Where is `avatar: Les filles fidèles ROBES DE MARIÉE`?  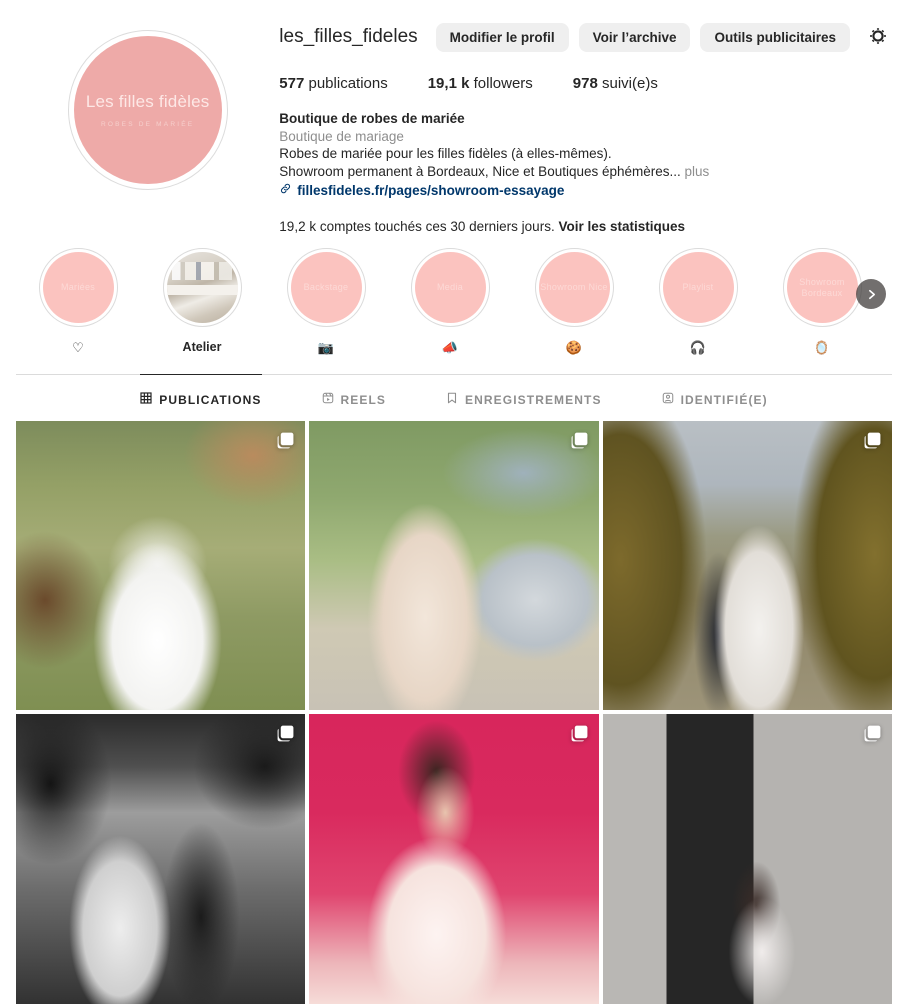 avatar: Les filles fidèles ROBES DE MARIÉE is located at coordinates (147, 110).